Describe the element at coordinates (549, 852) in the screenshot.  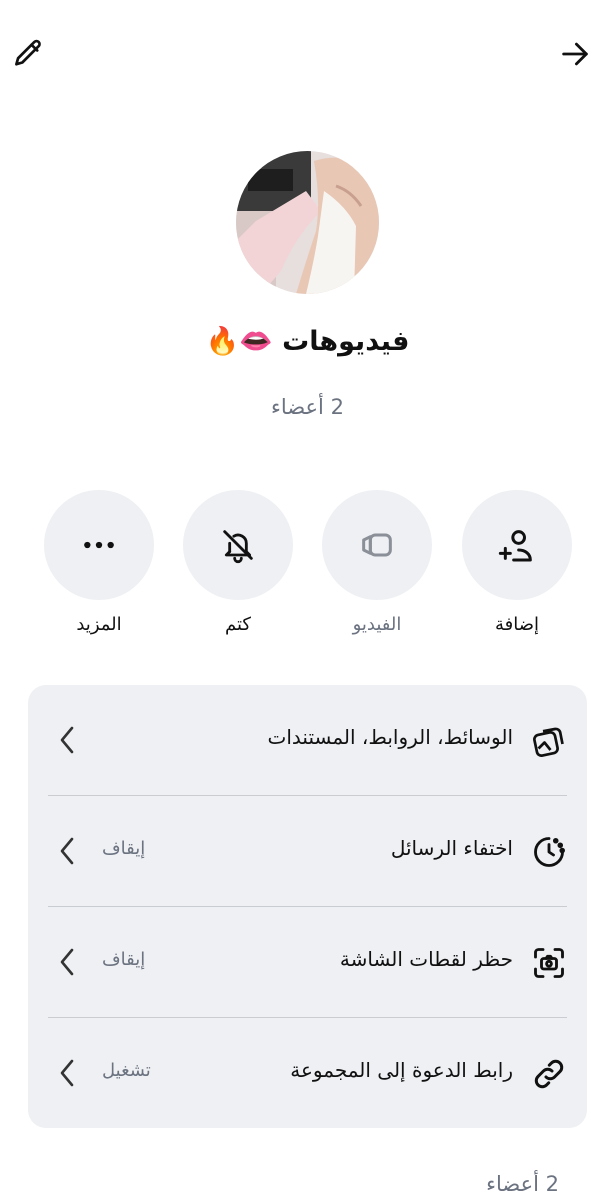
I see `timer-icon` at that location.